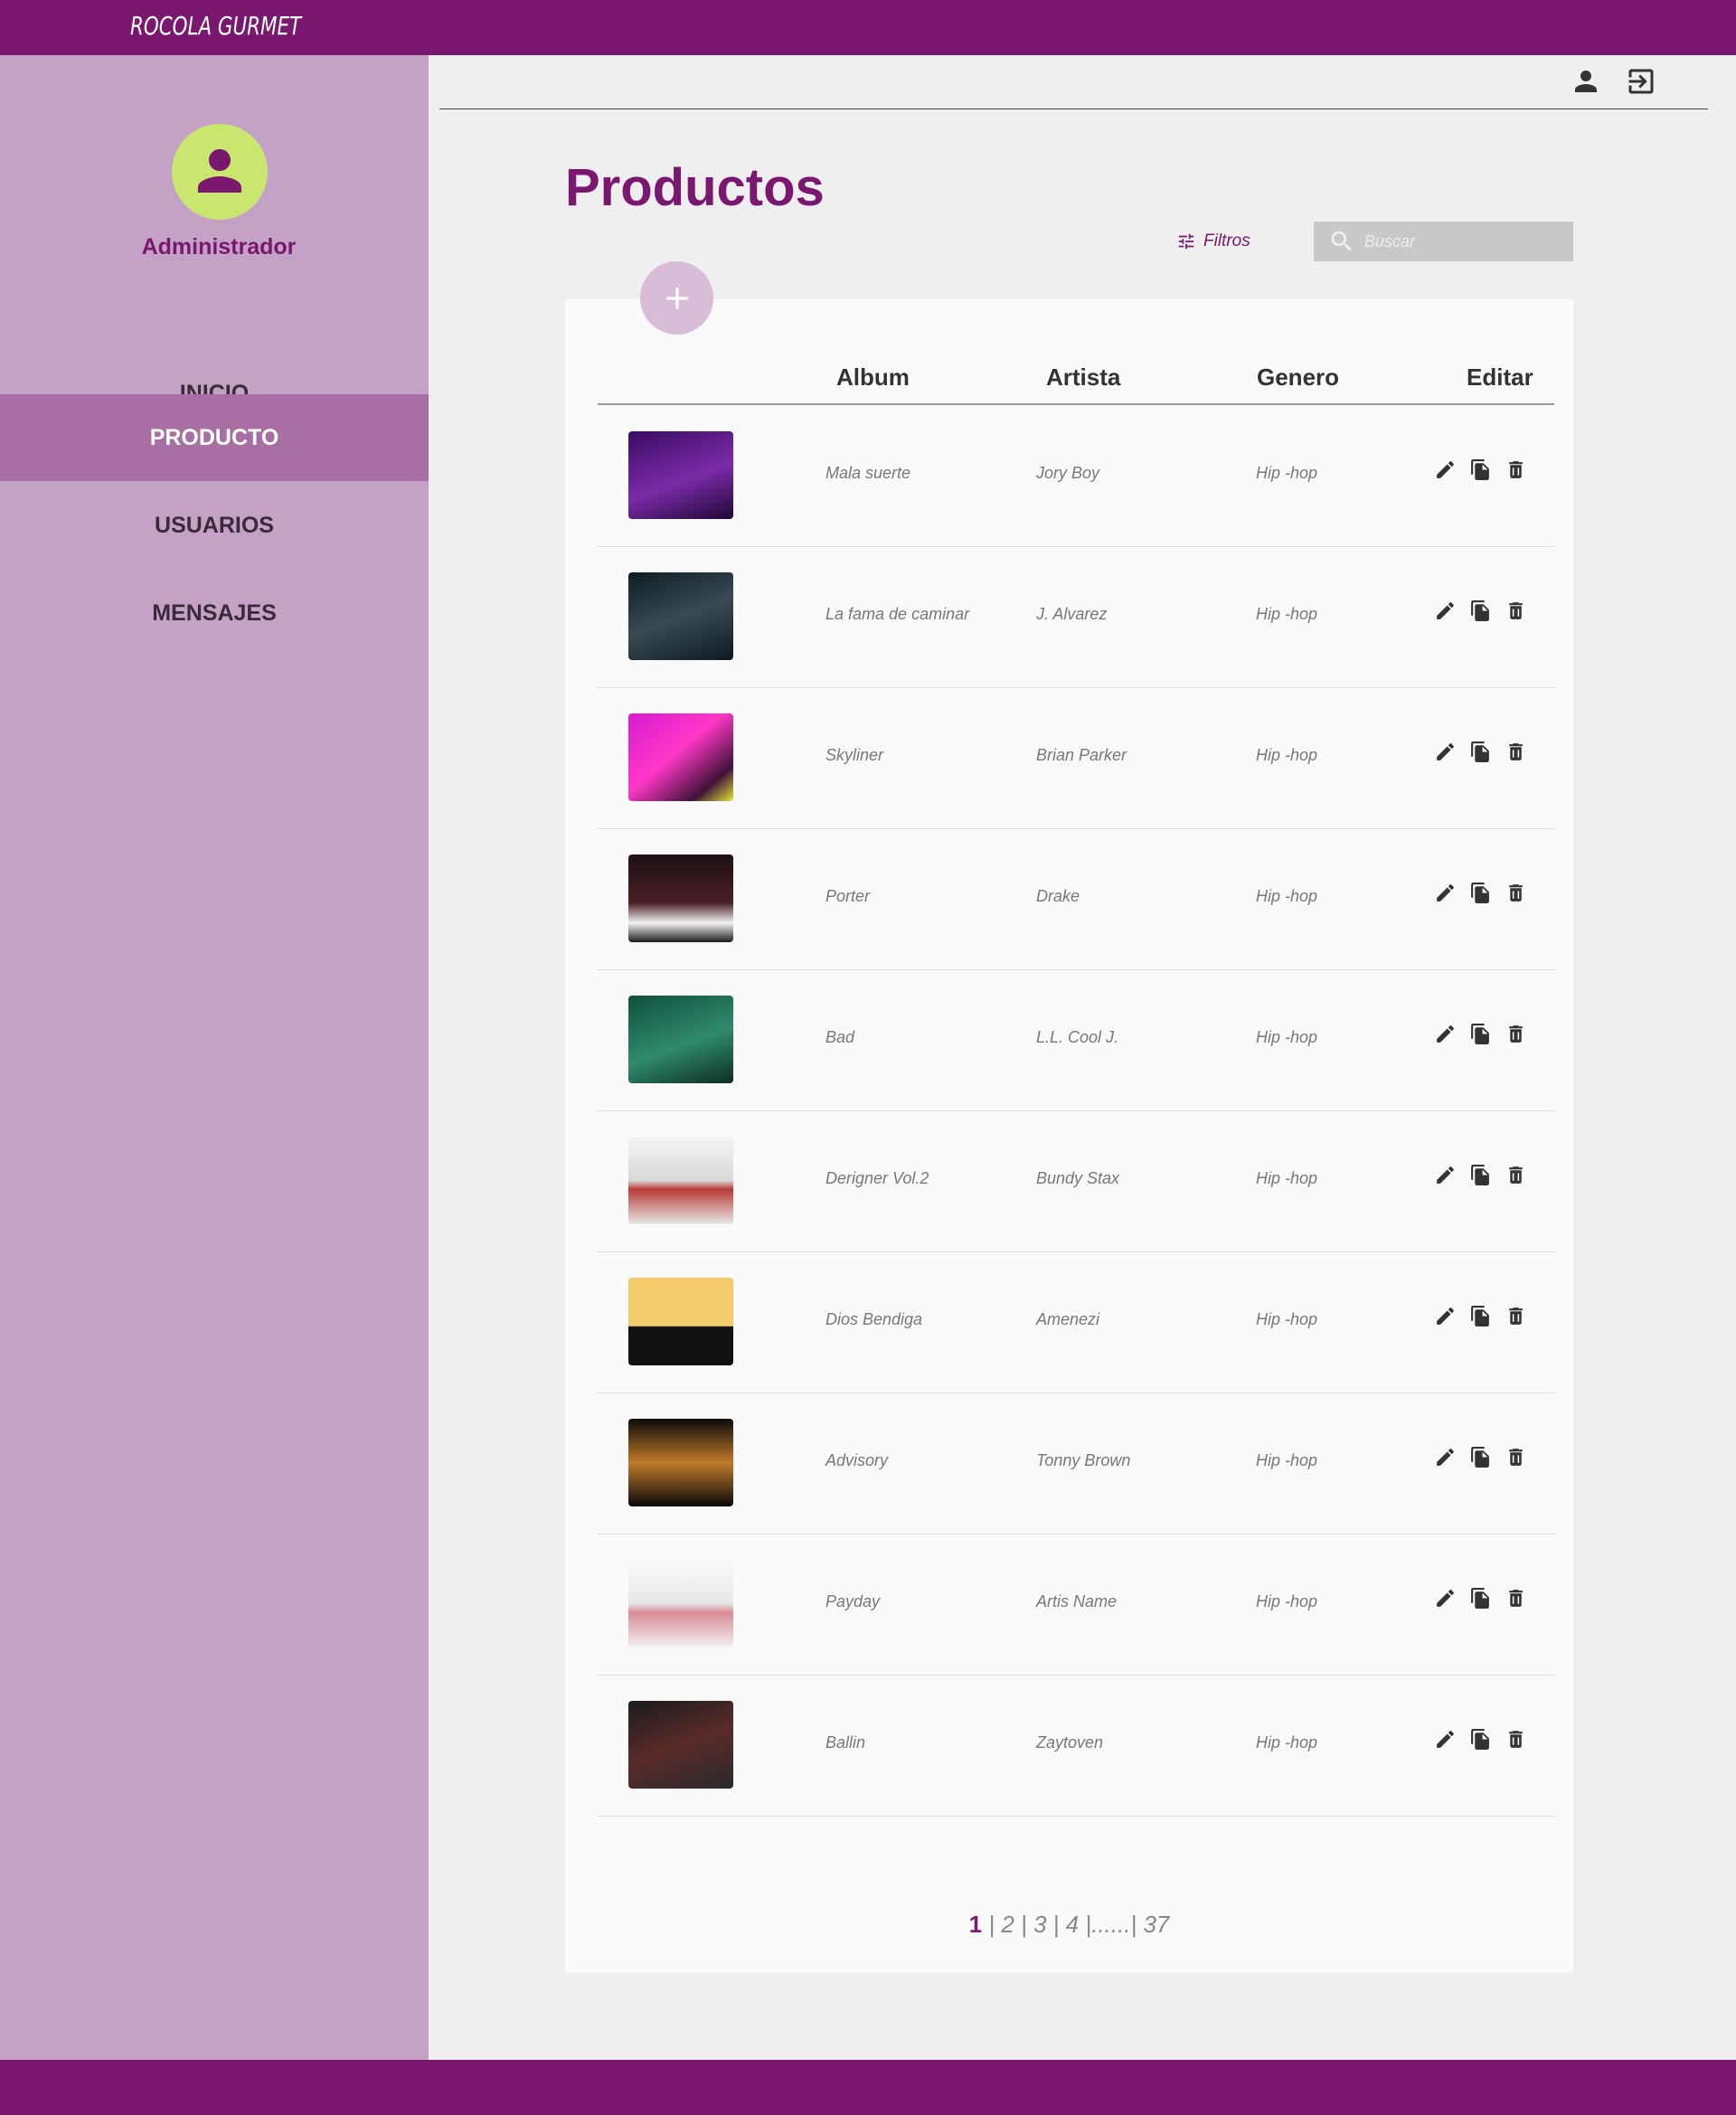  What do you see at coordinates (875, 1319) in the screenshot?
I see `album-cell: Dios Bendiga` at bounding box center [875, 1319].